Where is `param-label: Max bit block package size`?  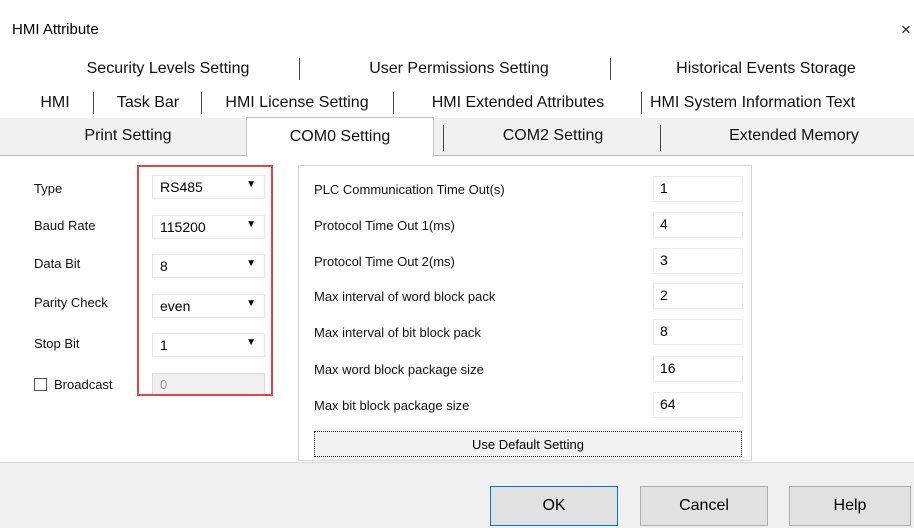 param-label: Max bit block package size is located at coordinates (392, 405).